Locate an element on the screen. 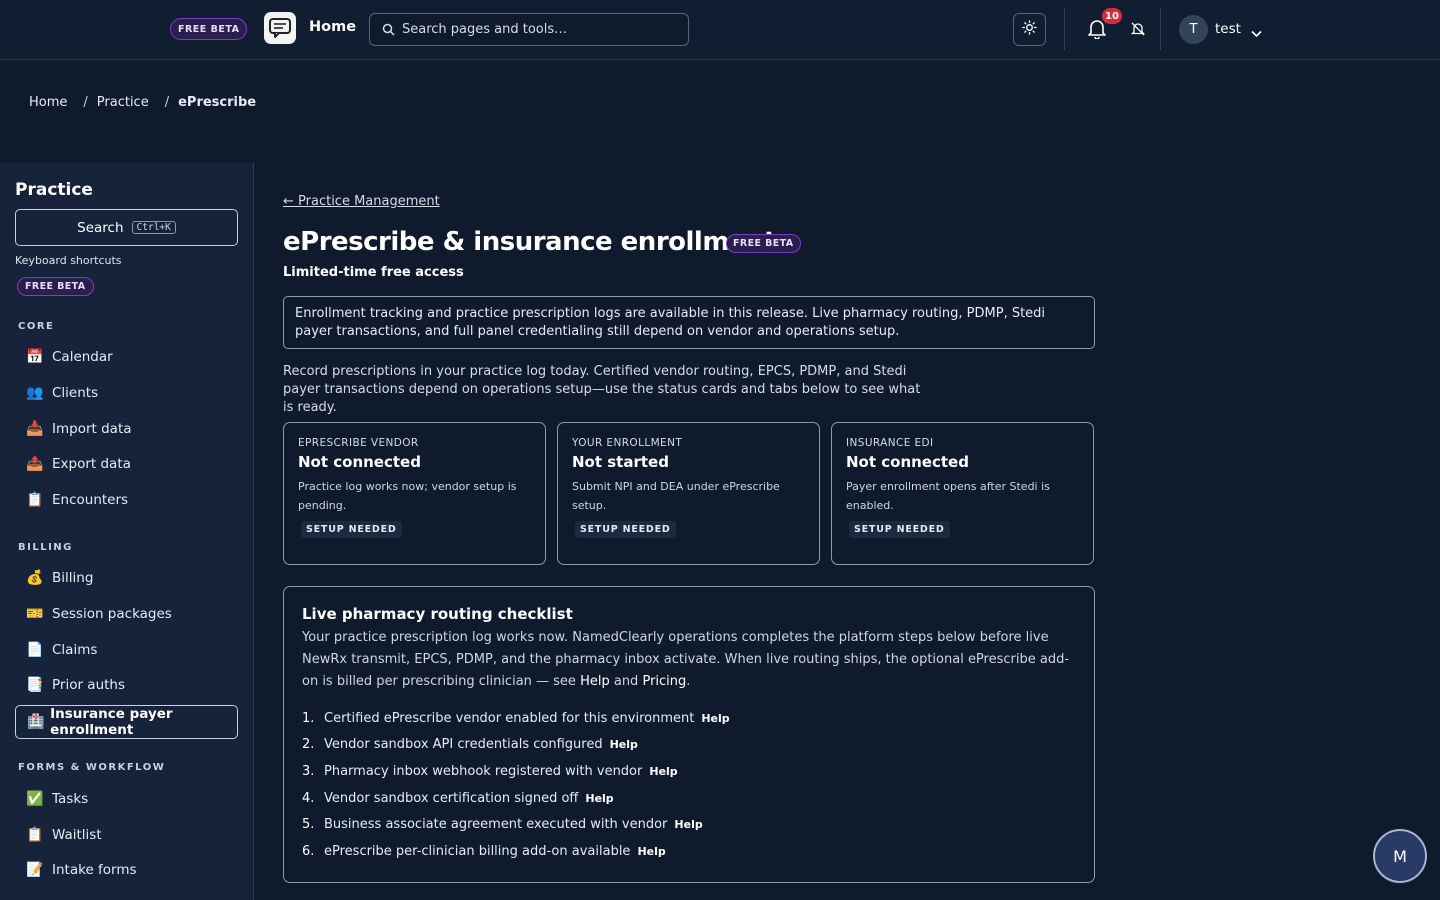 This screenshot has height=900, width=1440. sidebar-item-tasks: ✅ Tasks is located at coordinates (126, 799).